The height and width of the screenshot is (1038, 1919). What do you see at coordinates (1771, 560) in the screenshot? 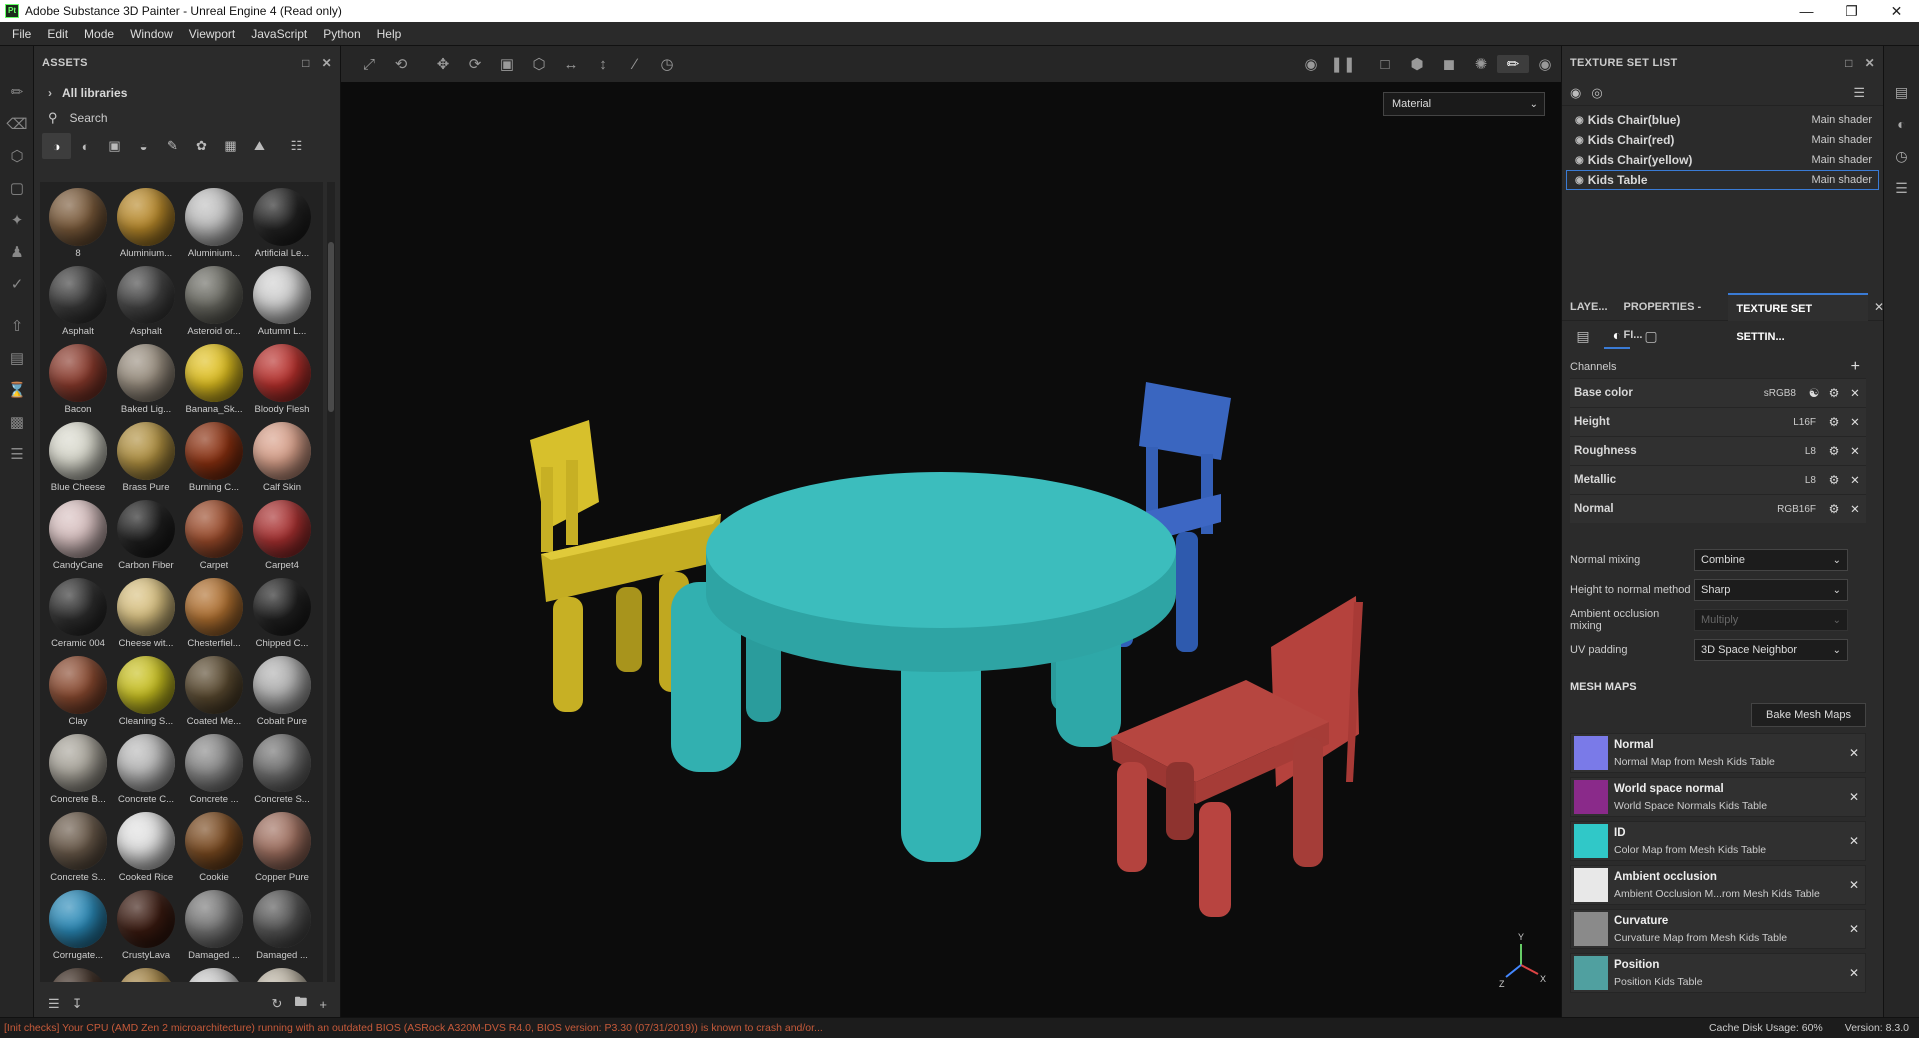
I see `normal-mixing-select: Combine ⌄` at bounding box center [1771, 560].